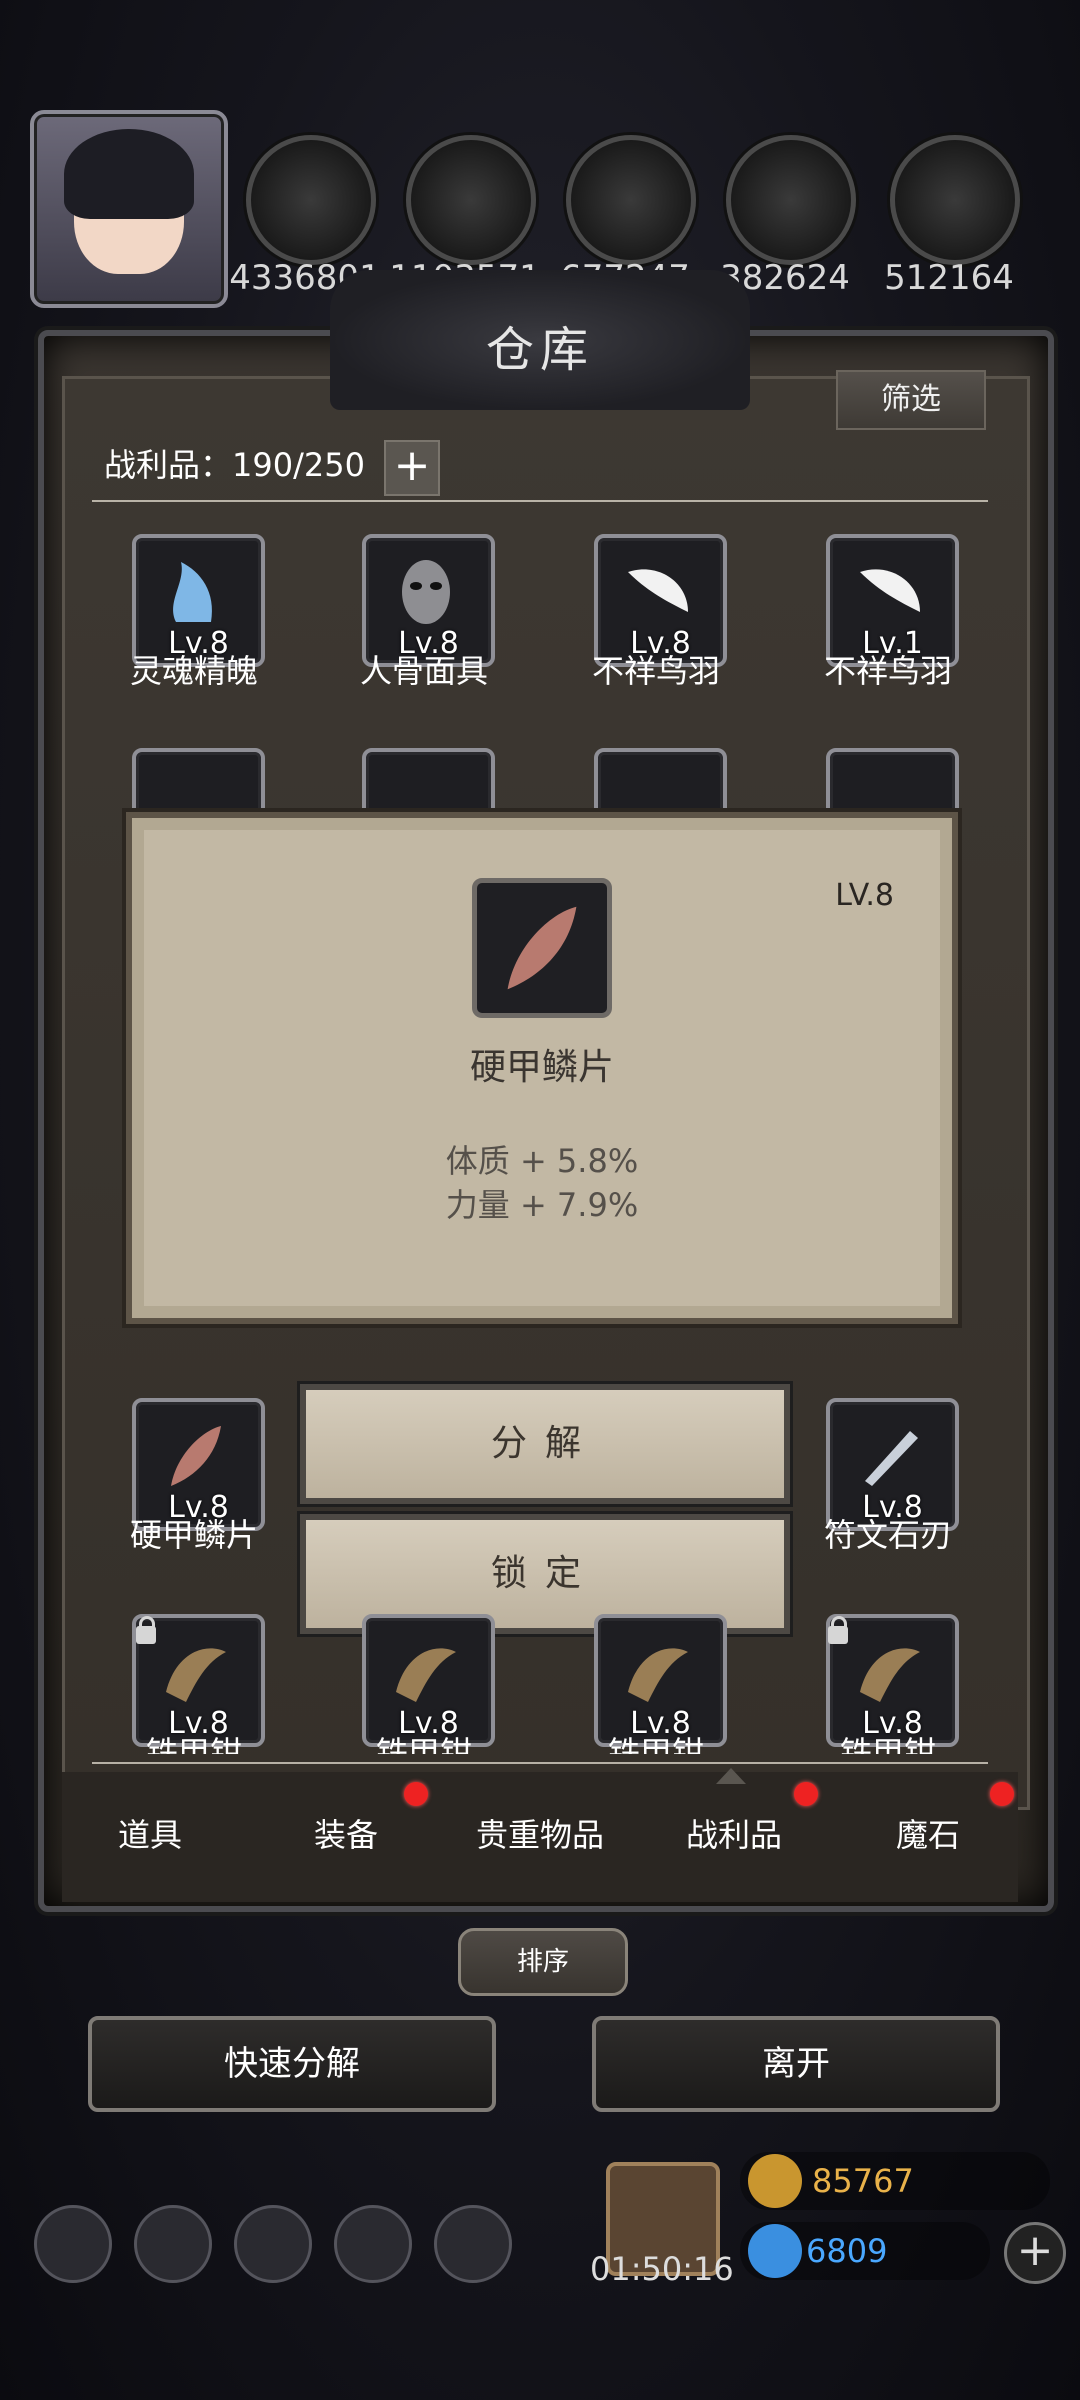  I want to click on soul-essence-icon, so click(192, 592).